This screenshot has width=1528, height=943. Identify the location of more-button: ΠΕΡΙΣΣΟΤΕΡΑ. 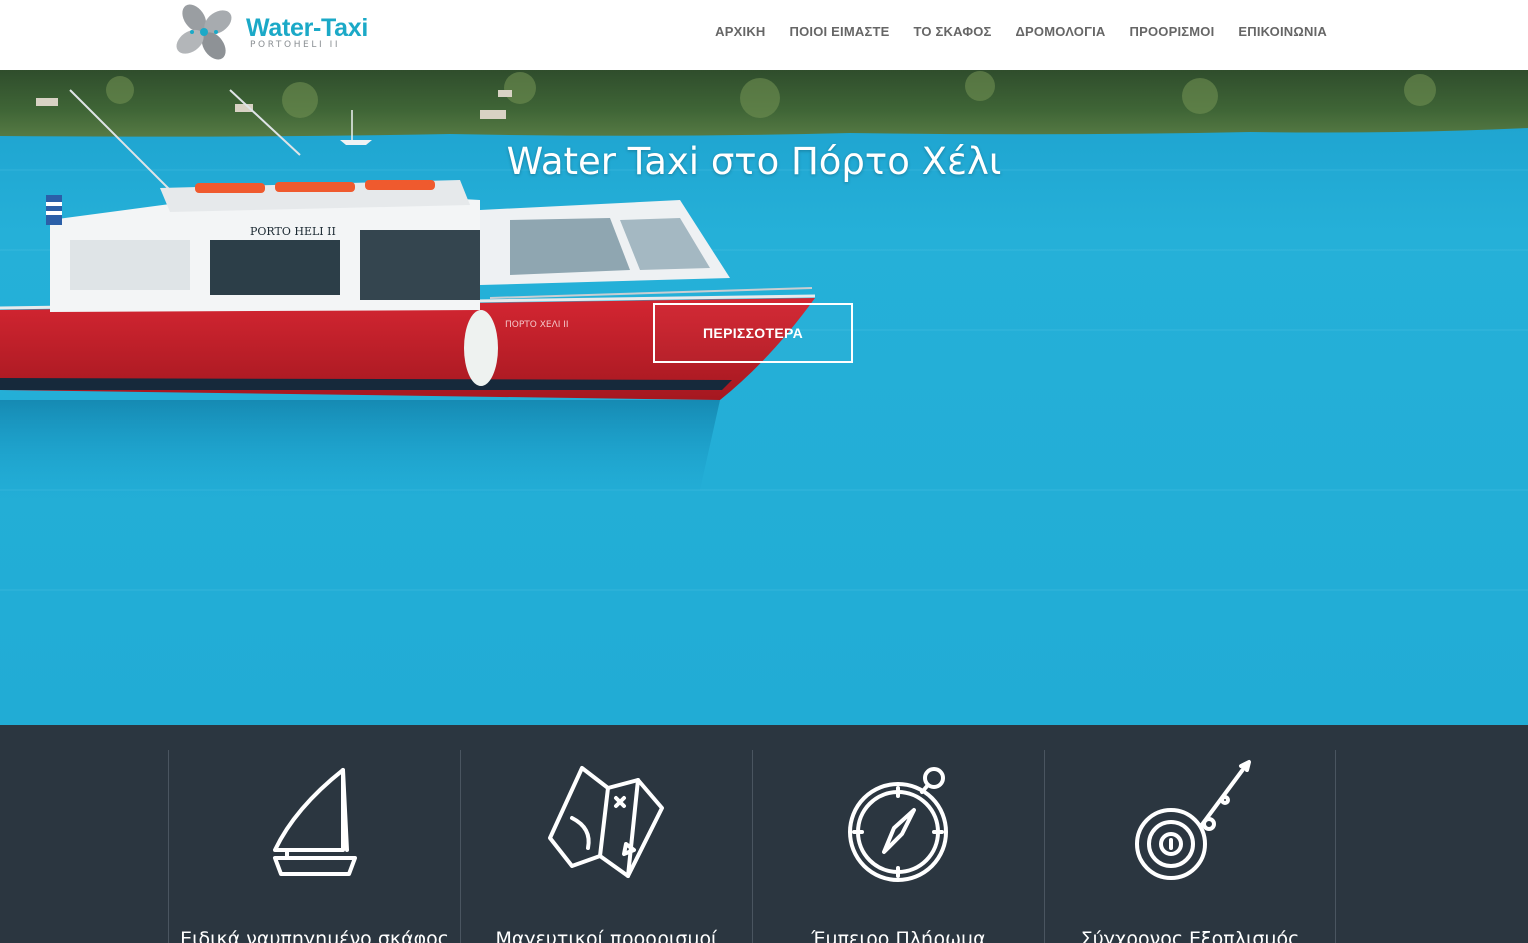
(753, 333).